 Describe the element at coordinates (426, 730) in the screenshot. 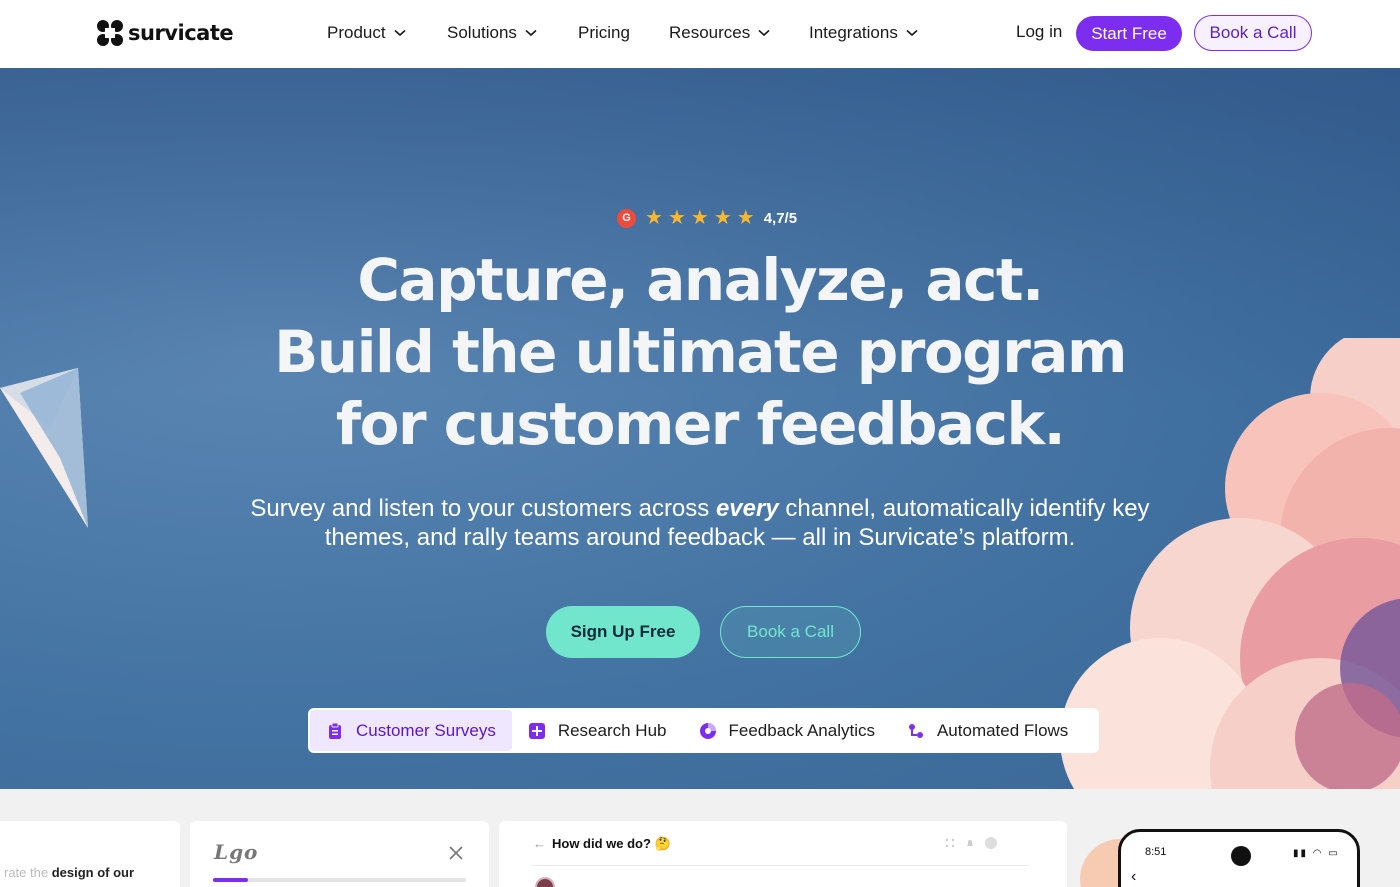

I see `tab-label: Customer Surveys` at that location.